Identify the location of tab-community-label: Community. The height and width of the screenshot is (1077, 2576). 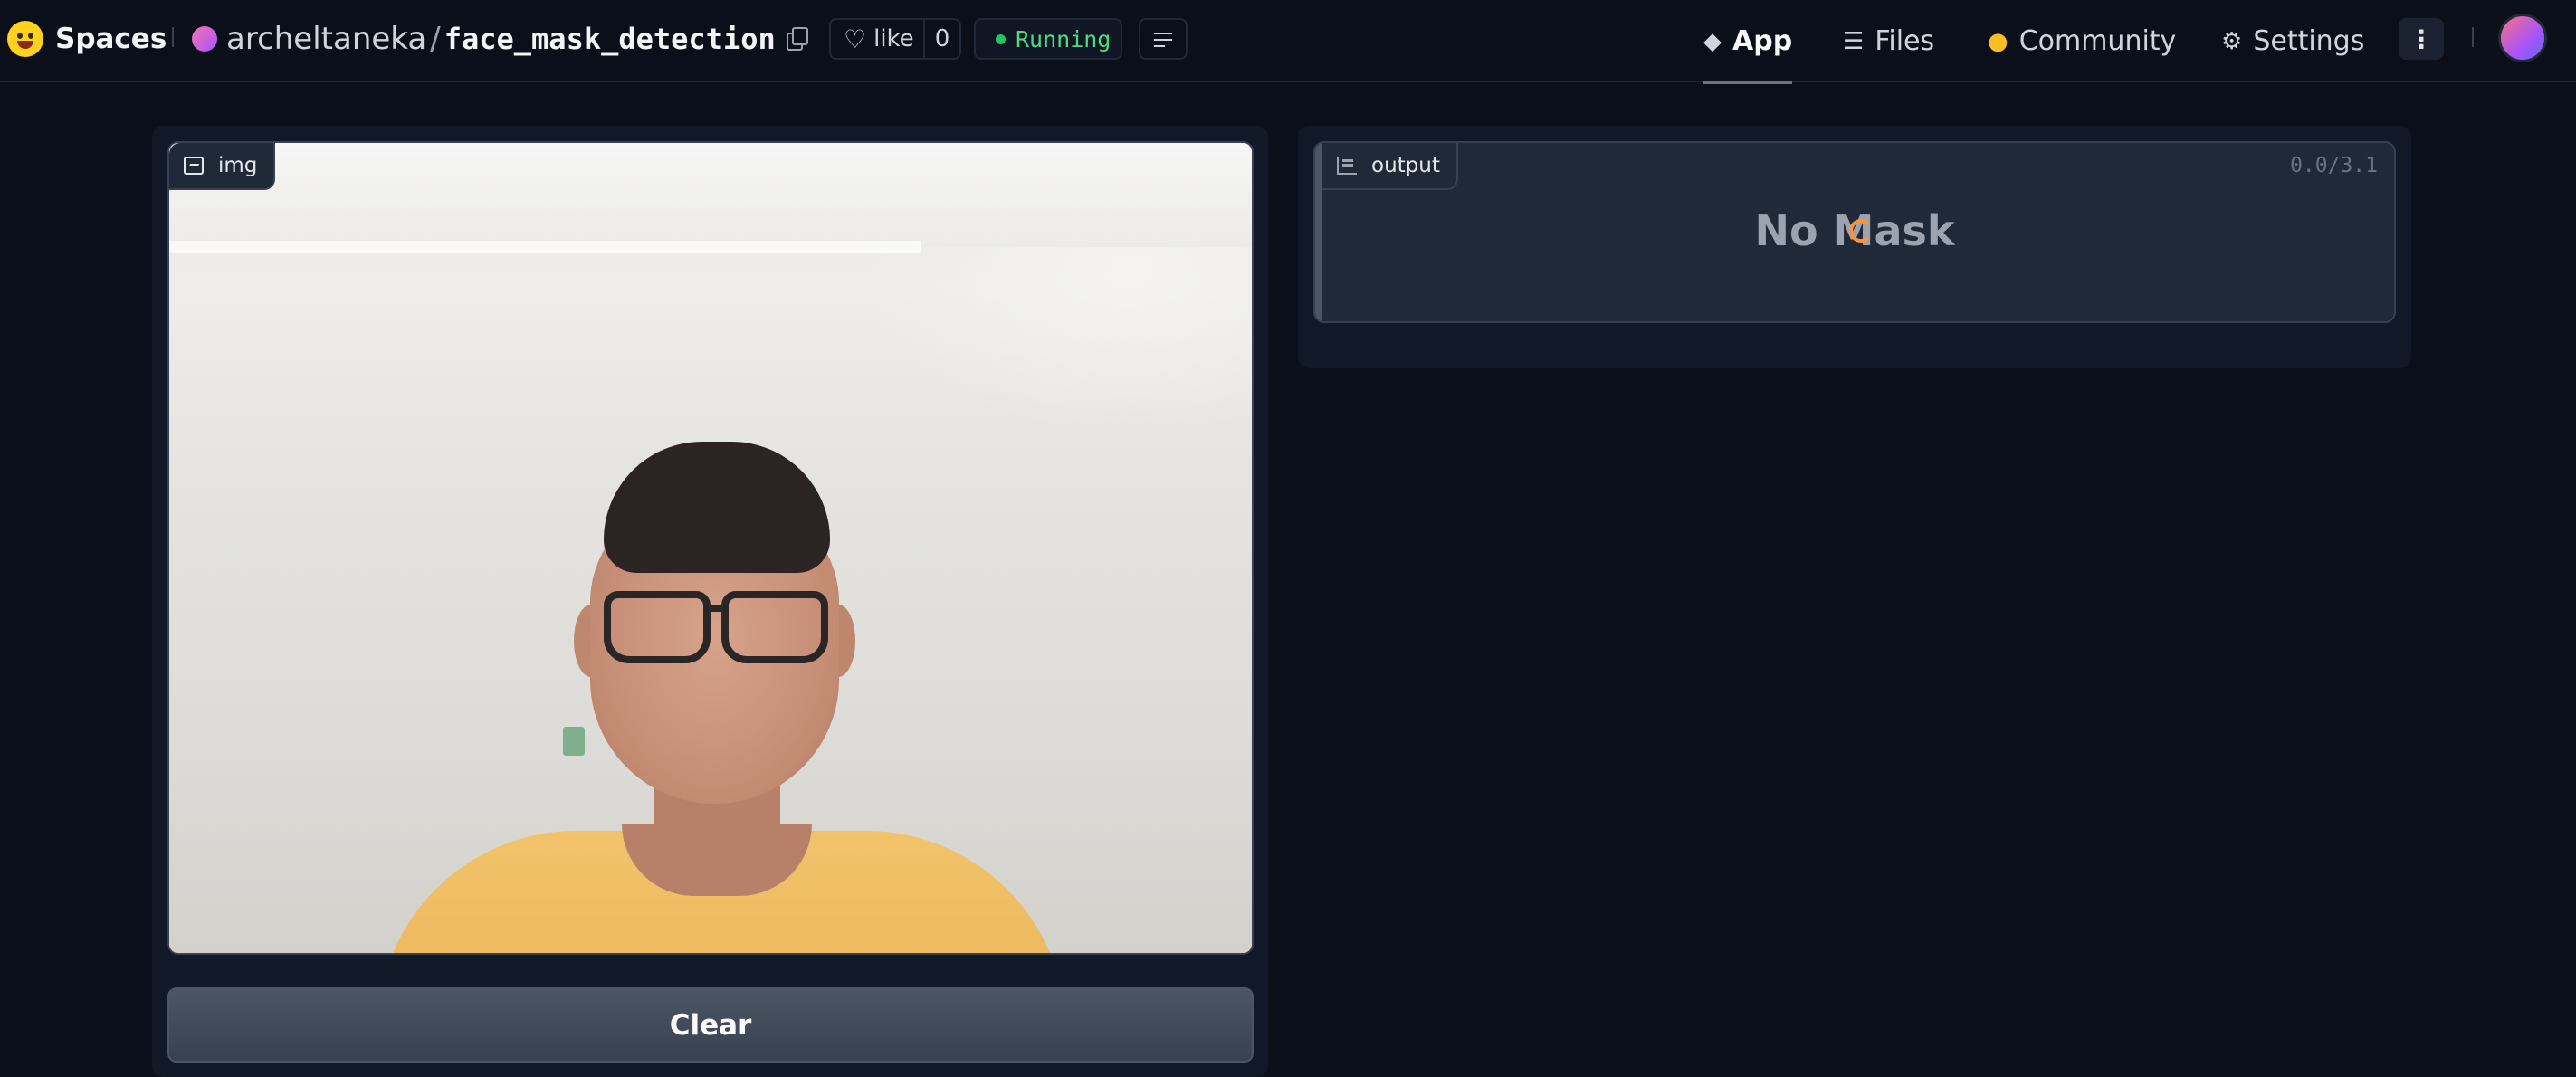
(2097, 41).